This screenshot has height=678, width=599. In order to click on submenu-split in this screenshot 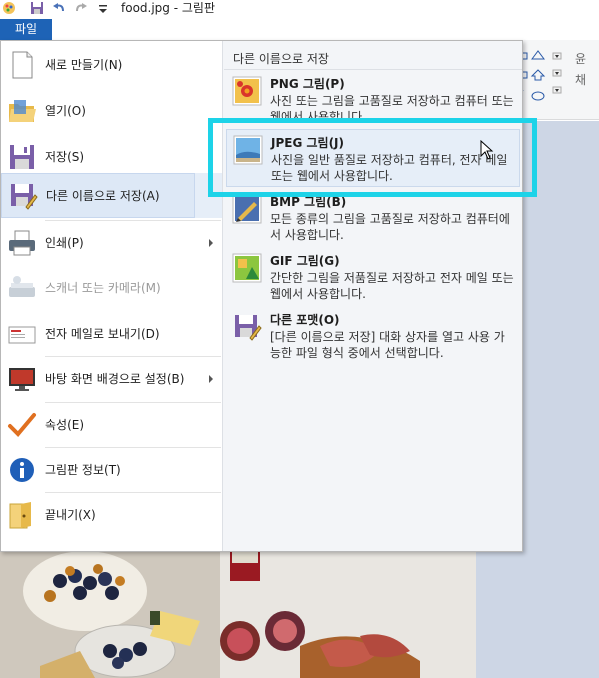, I will do `click(208, 195)`.